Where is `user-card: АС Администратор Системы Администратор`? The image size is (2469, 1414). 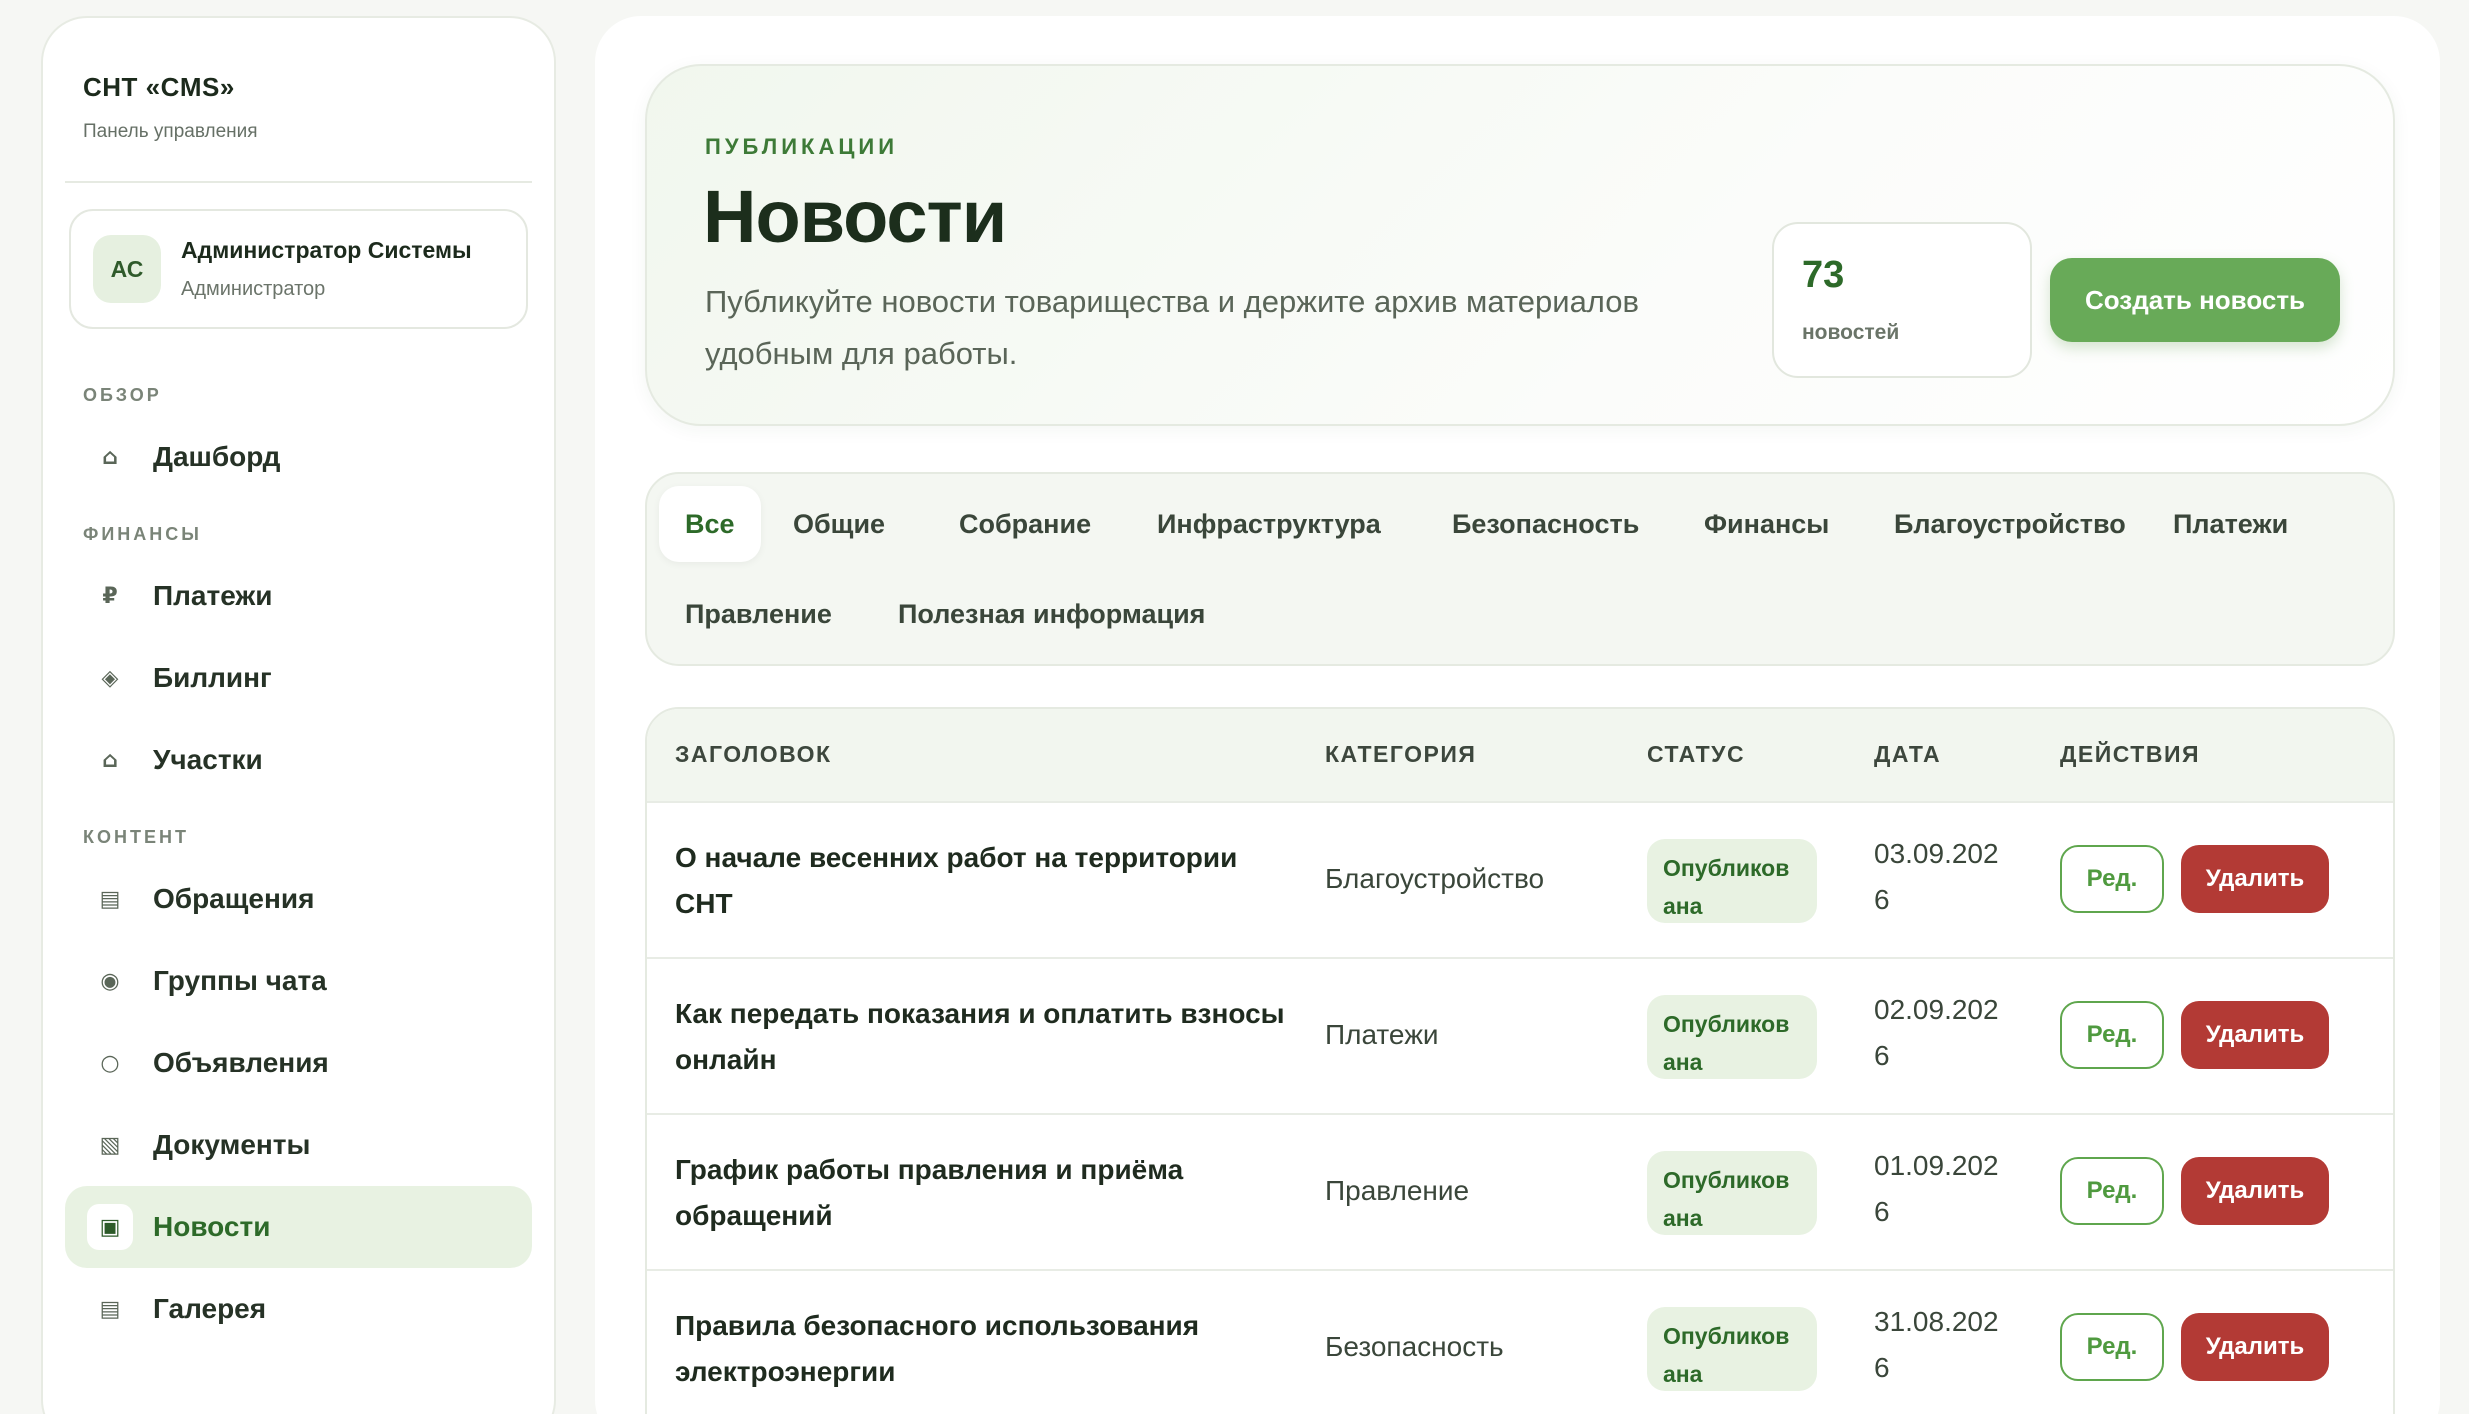 user-card: АС Администратор Системы Администратор is located at coordinates (298, 269).